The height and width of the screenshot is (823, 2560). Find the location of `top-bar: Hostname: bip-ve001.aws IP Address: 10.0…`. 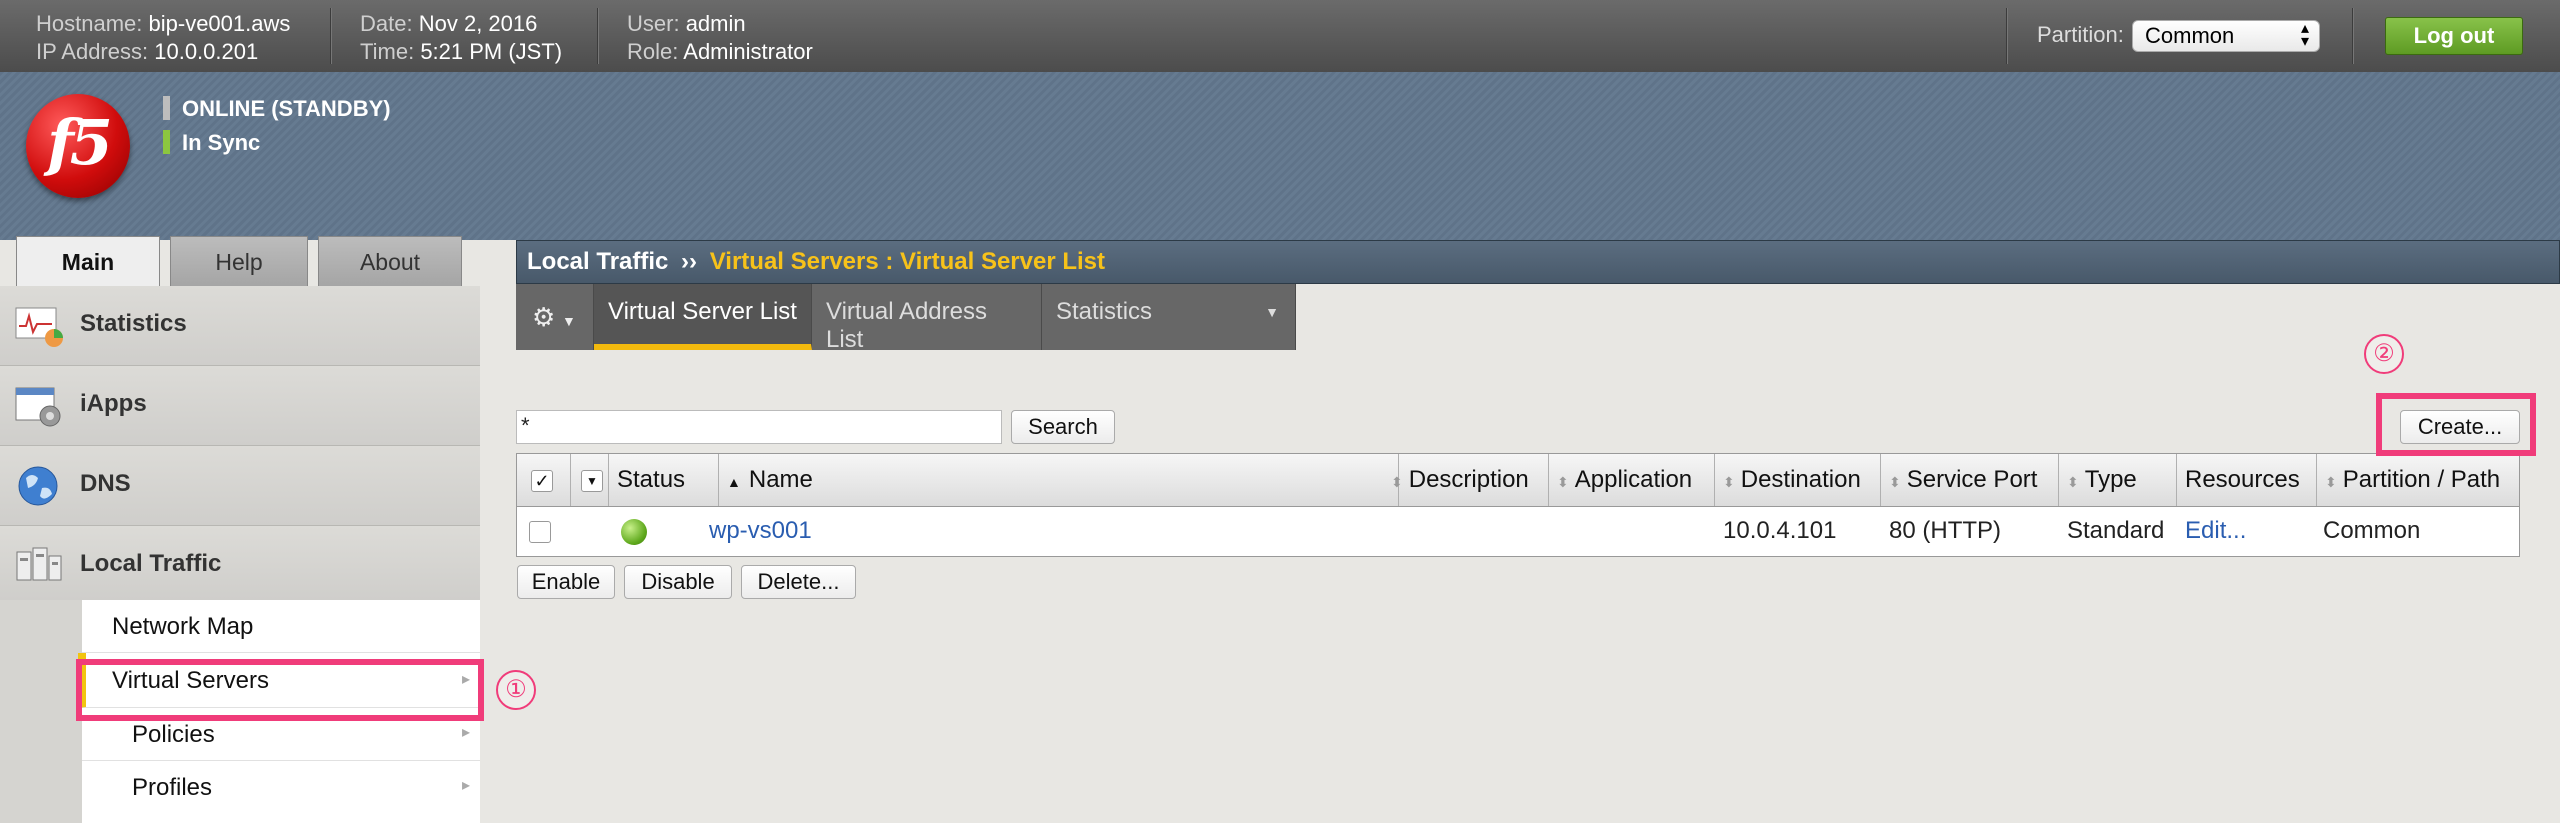

top-bar: Hostname: bip-ve001.aws IP Address: 10.0… is located at coordinates (1280, 36).